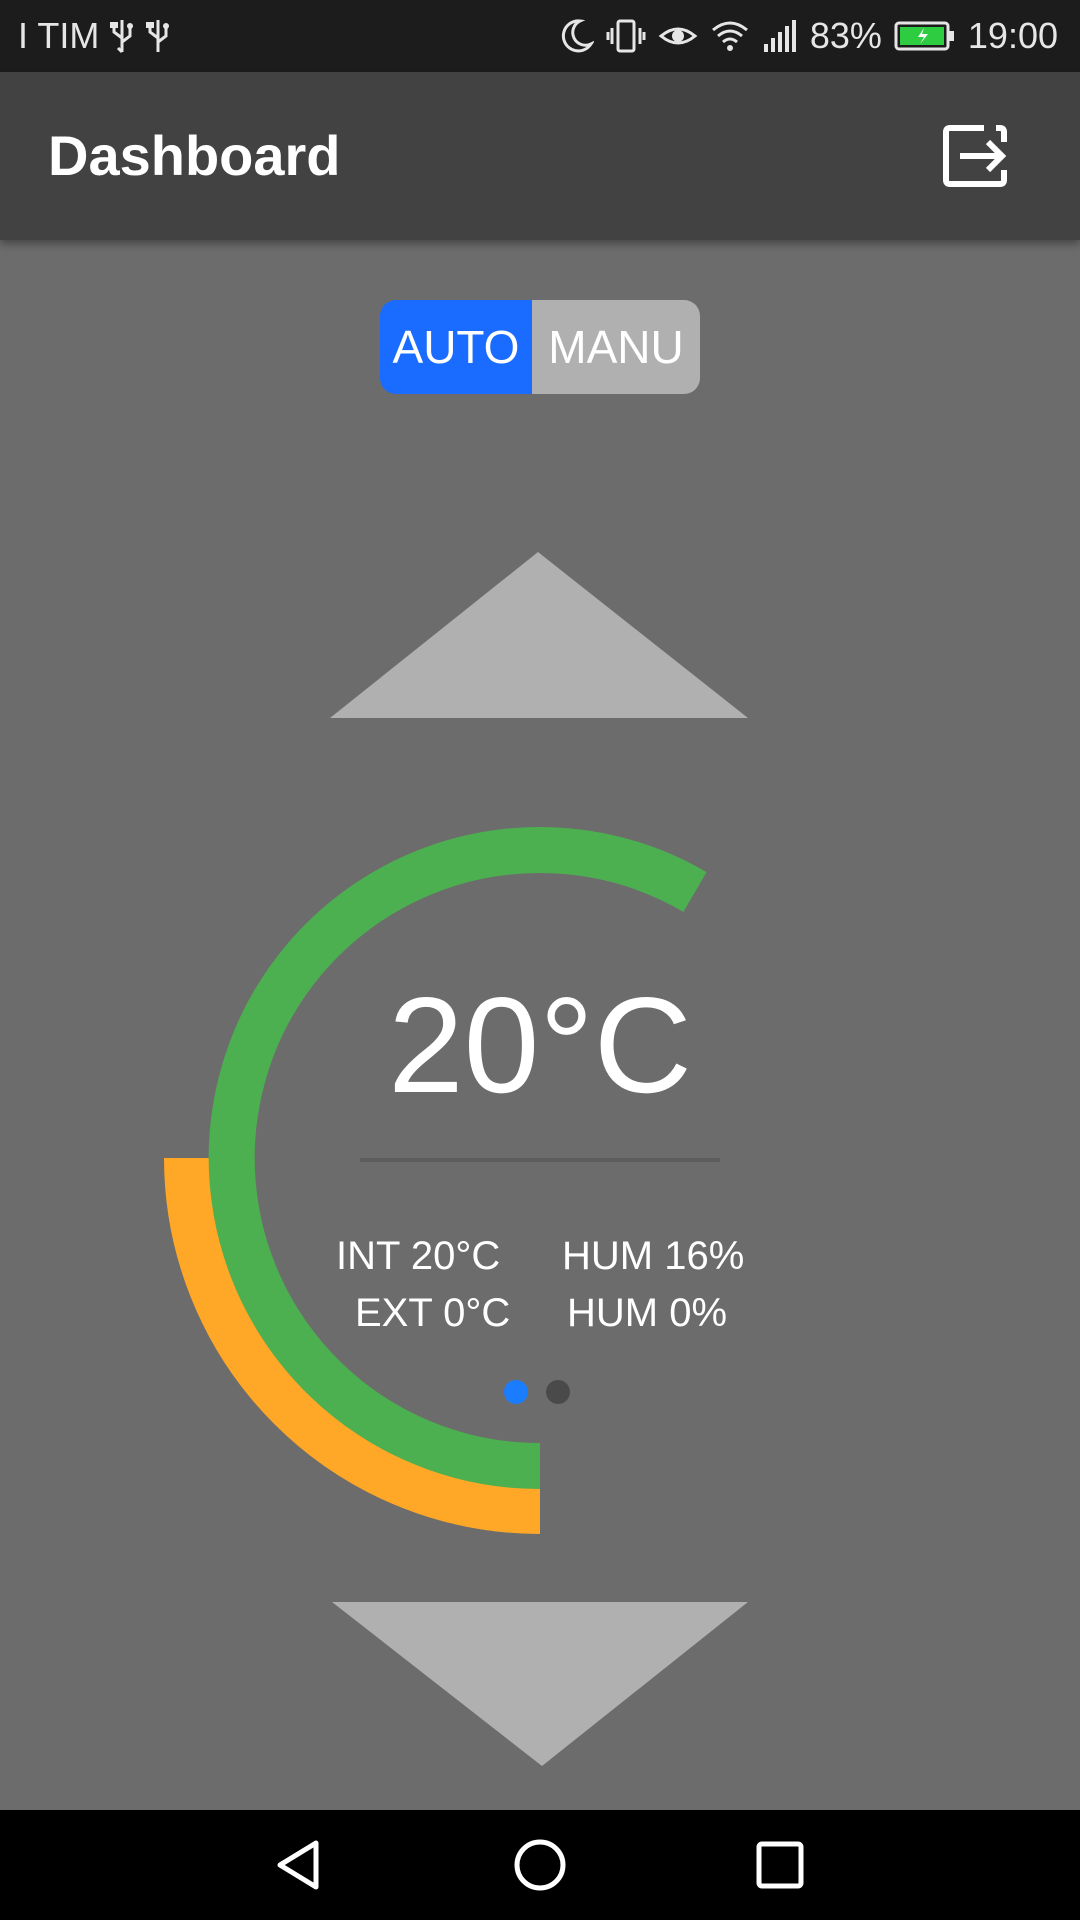 The height and width of the screenshot is (1920, 1080). I want to click on logout-icon, so click(975, 156).